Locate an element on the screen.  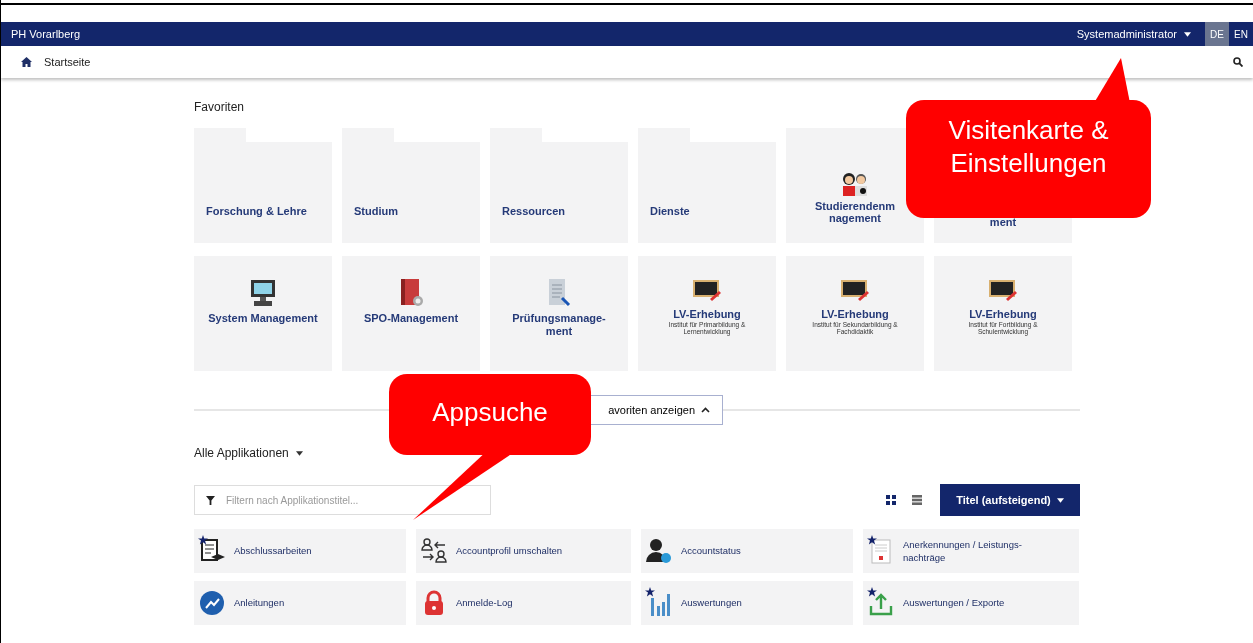
app-tile: Ressourcen is located at coordinates (559, 185).